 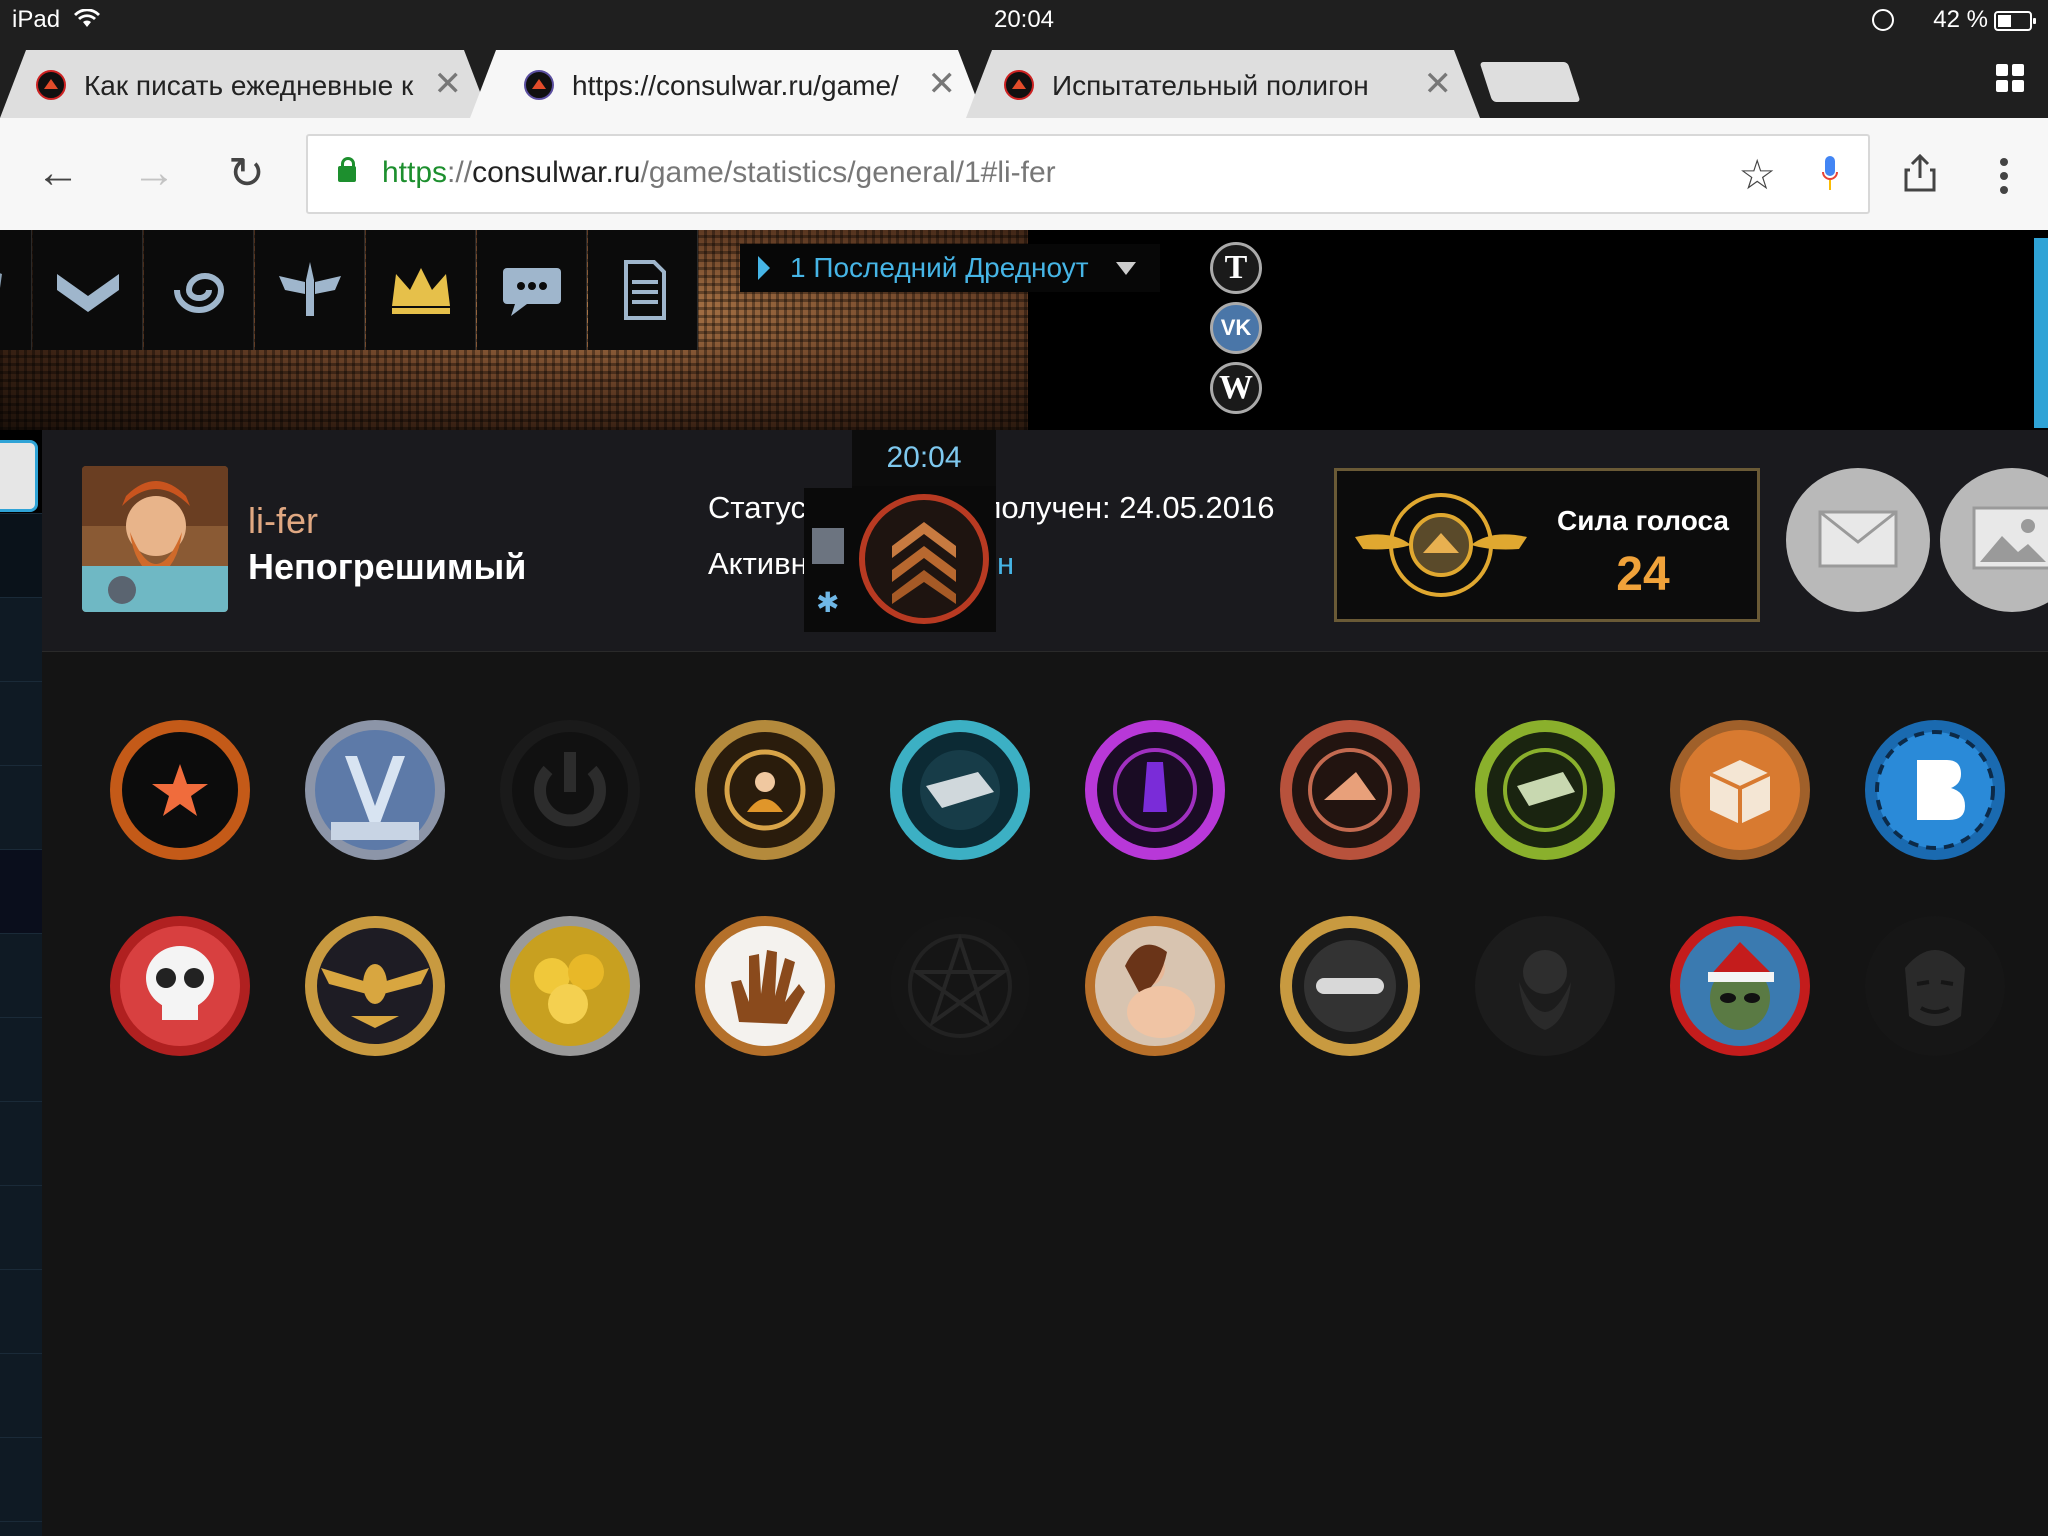 What do you see at coordinates (21, 983) in the screenshot?
I see `left-sidebar` at bounding box center [21, 983].